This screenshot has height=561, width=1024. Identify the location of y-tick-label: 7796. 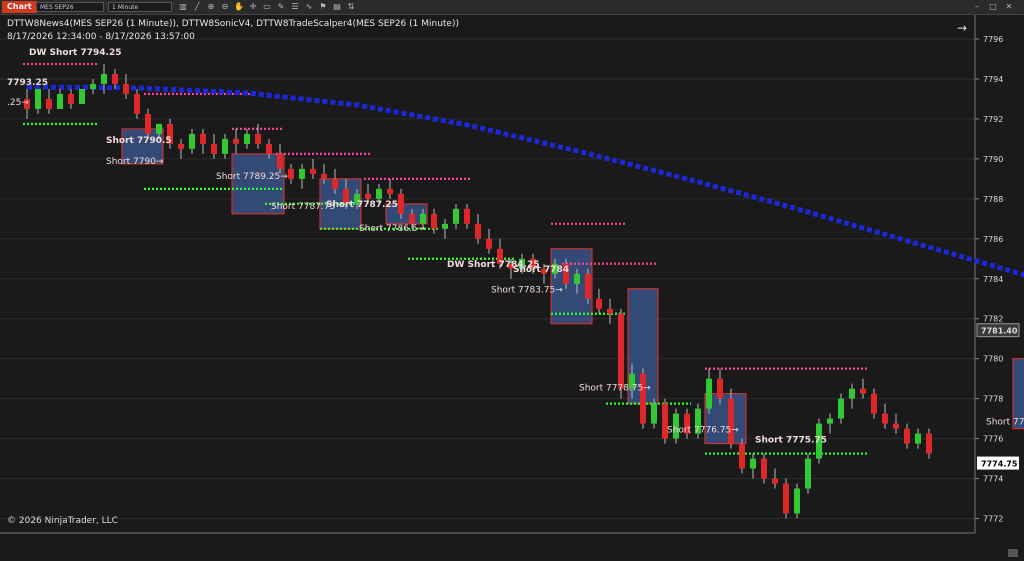
(993, 39).